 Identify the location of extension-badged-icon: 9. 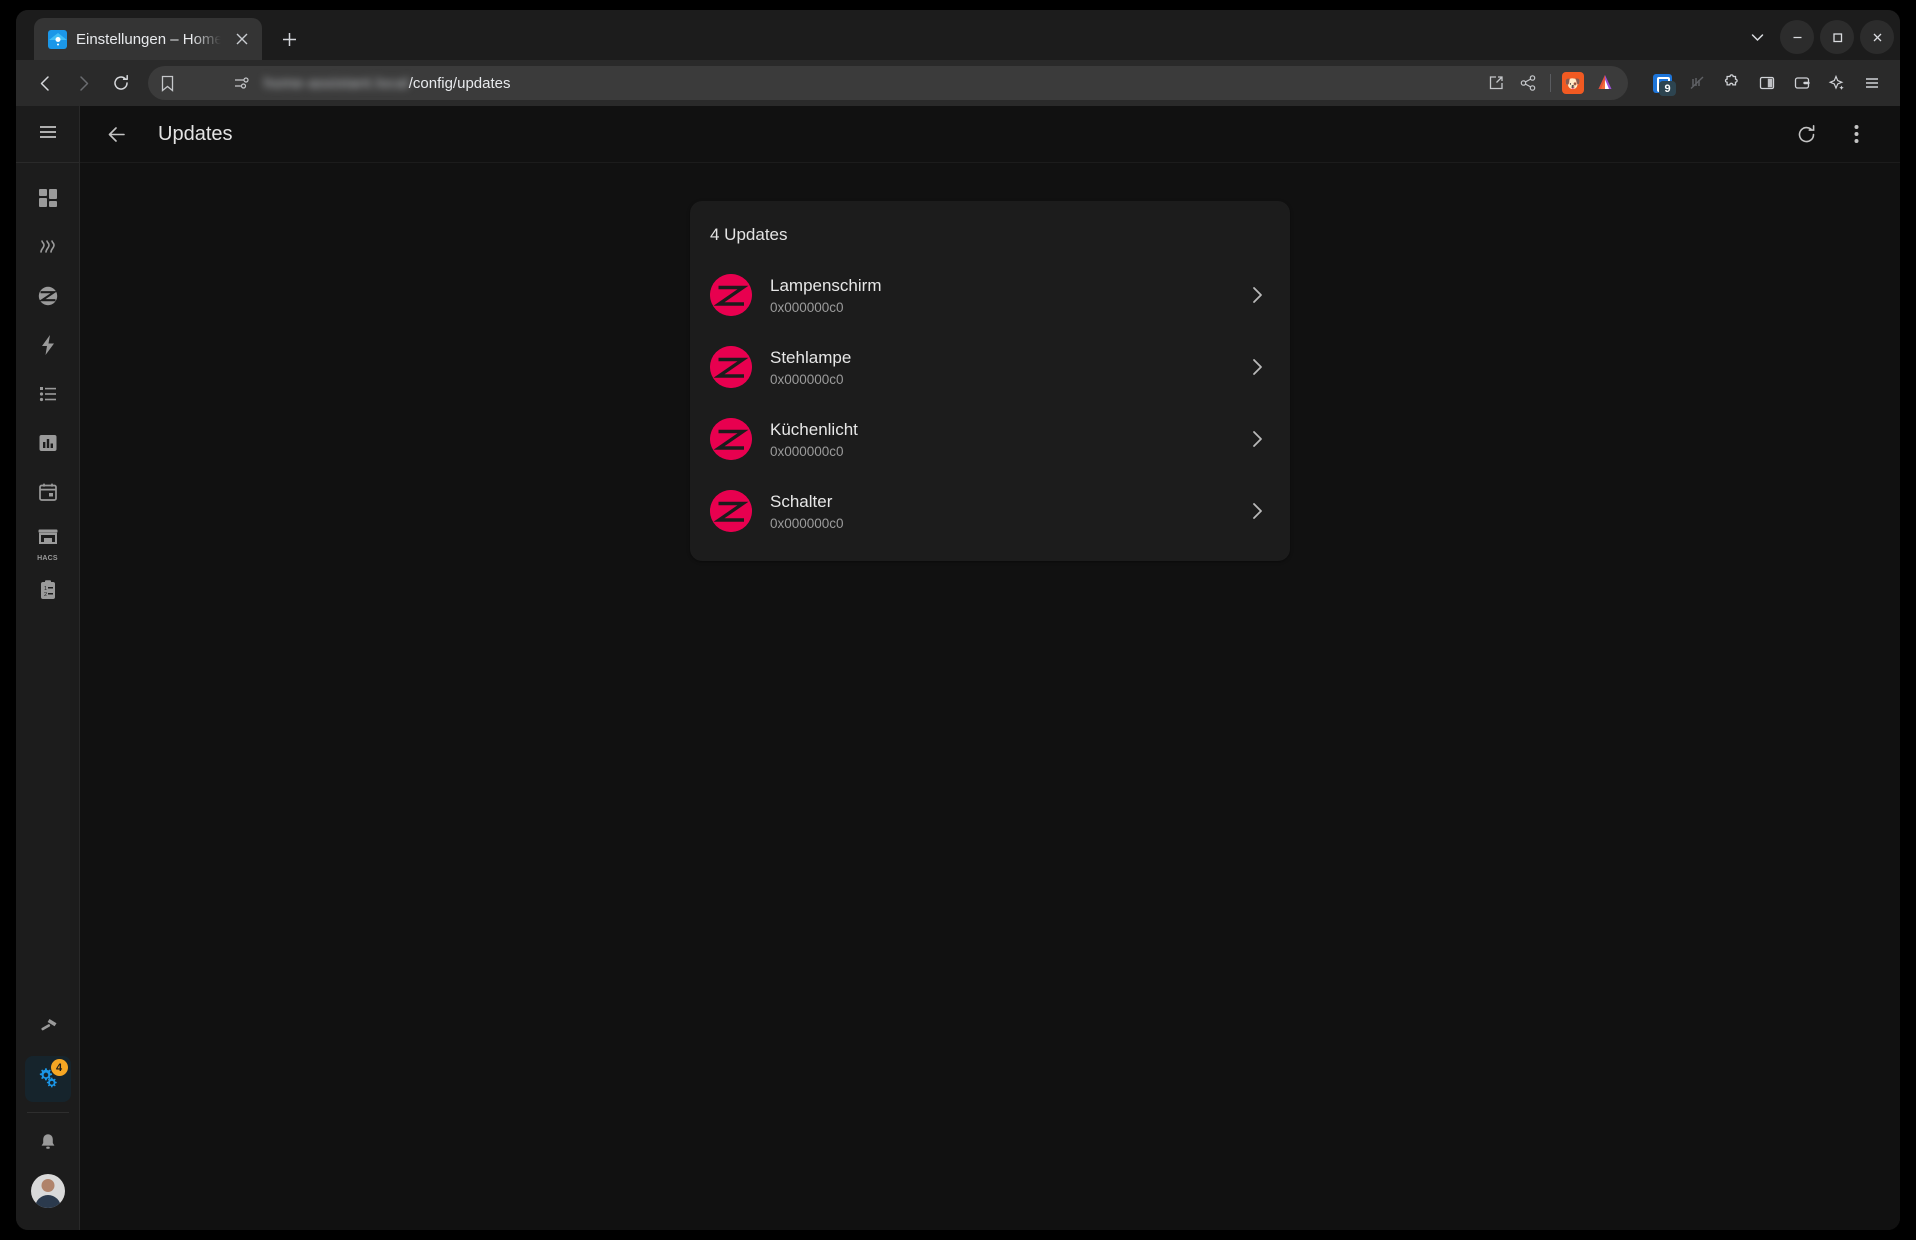
(1662, 83).